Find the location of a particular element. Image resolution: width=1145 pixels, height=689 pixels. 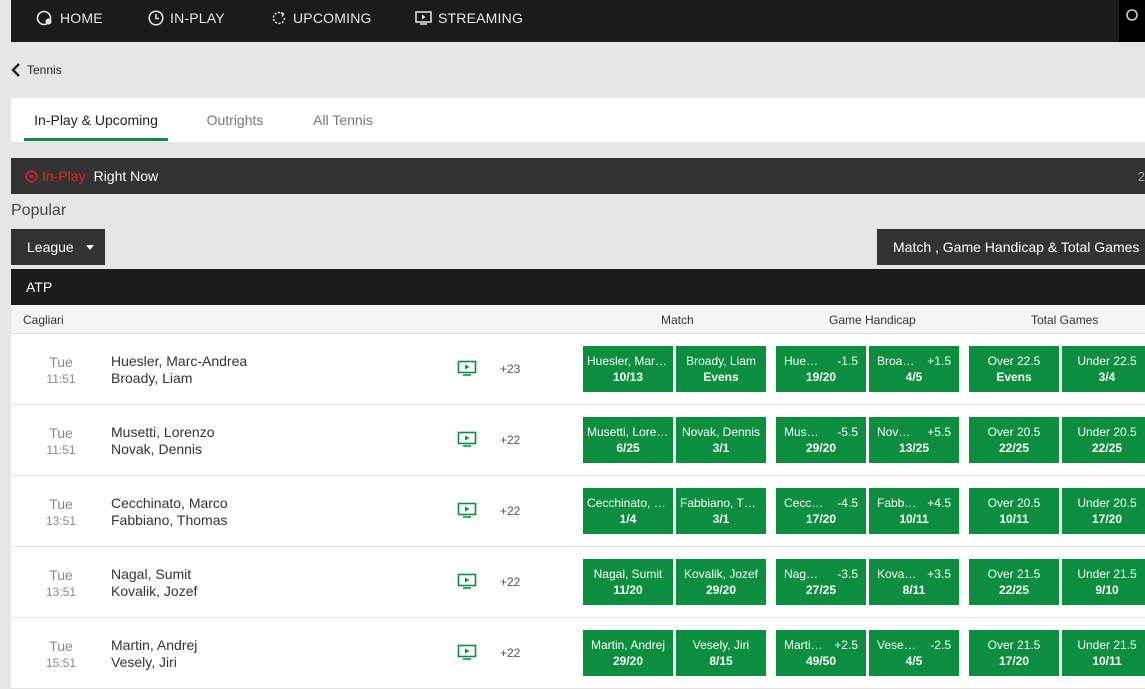

total-games-over: Over 20.5 22/25 is located at coordinates (1014, 440).